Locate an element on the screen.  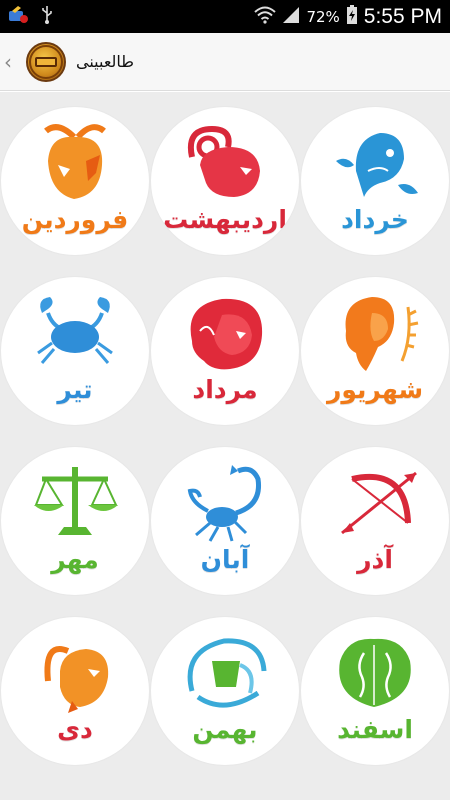
sign-name: بهمن is located at coordinates (225, 729).